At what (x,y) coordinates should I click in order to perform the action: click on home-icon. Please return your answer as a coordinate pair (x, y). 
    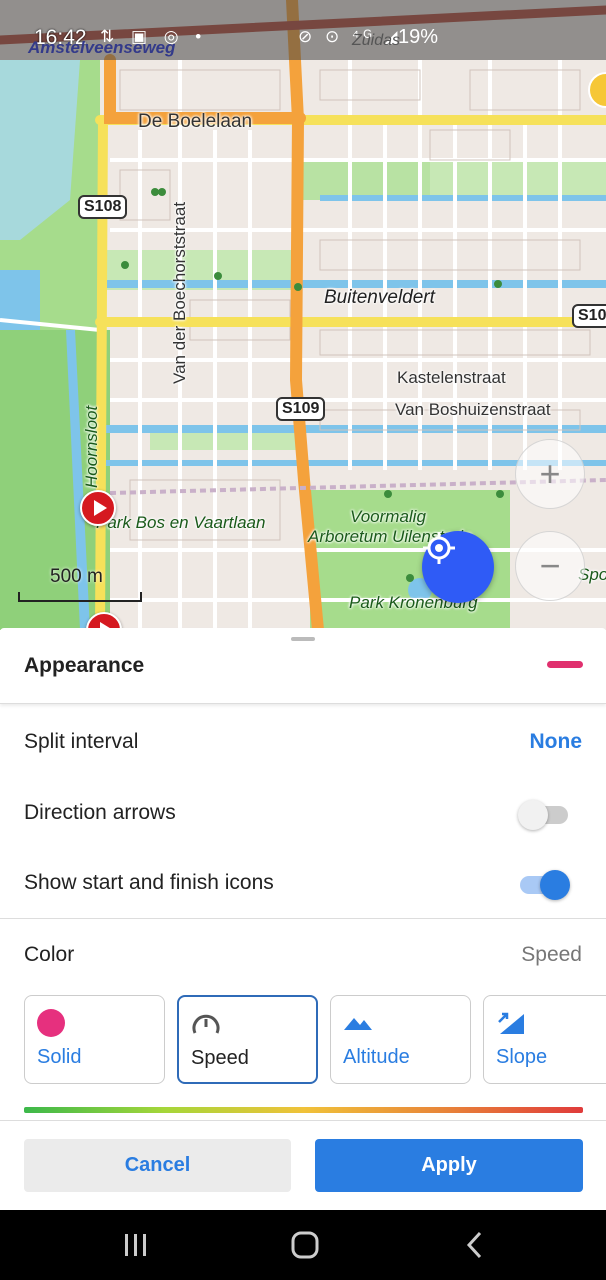
    Looking at the image, I should click on (305, 1245).